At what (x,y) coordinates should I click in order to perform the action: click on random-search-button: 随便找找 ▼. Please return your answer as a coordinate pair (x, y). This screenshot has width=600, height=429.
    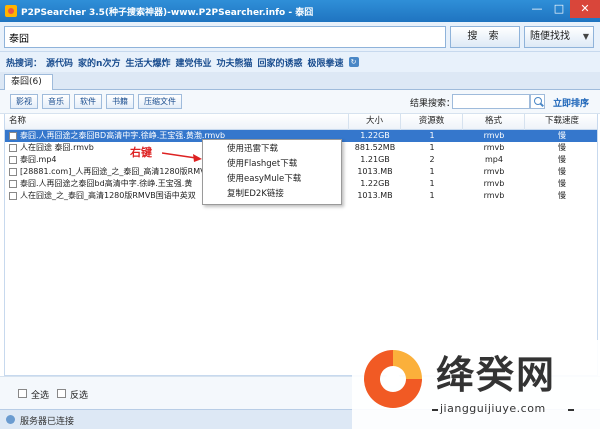
    Looking at the image, I should click on (559, 37).